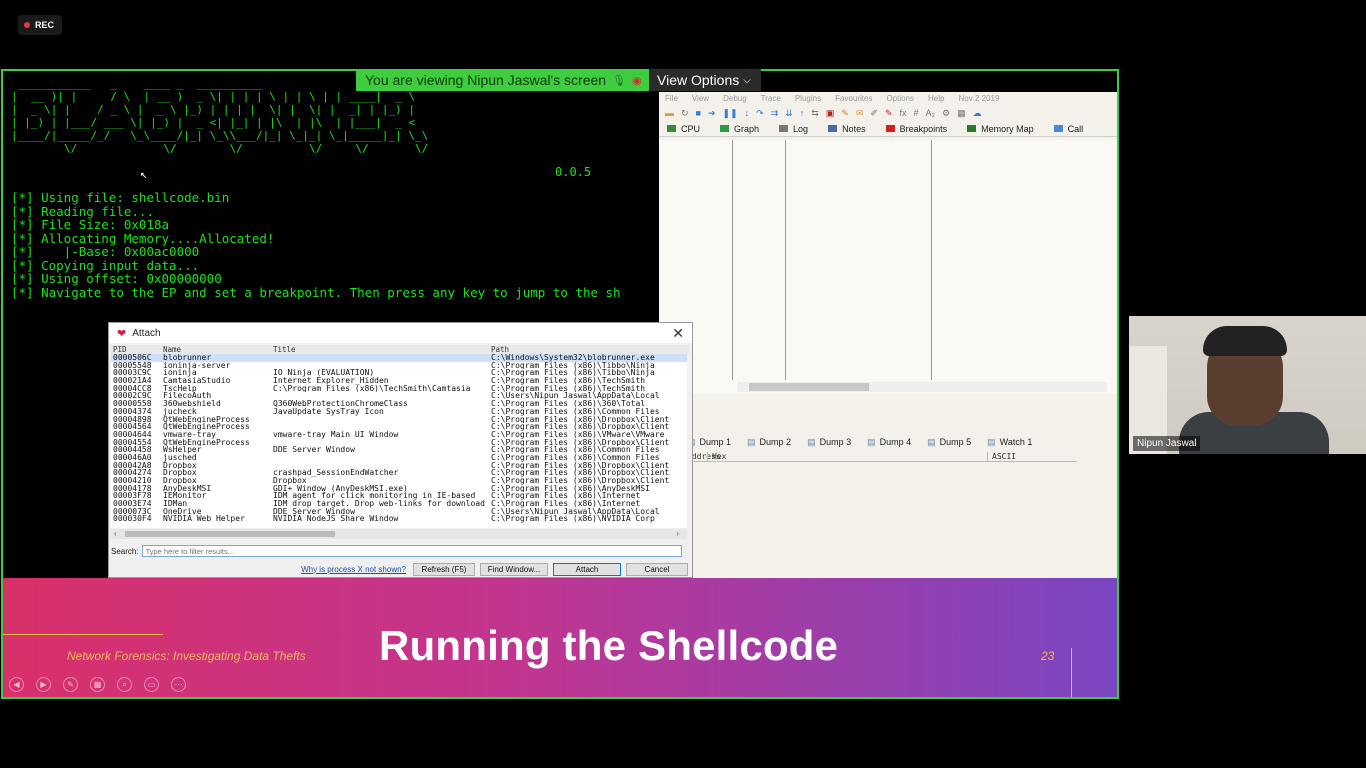  I want to click on tab-dump: ▤Dump 1, so click(709, 442).